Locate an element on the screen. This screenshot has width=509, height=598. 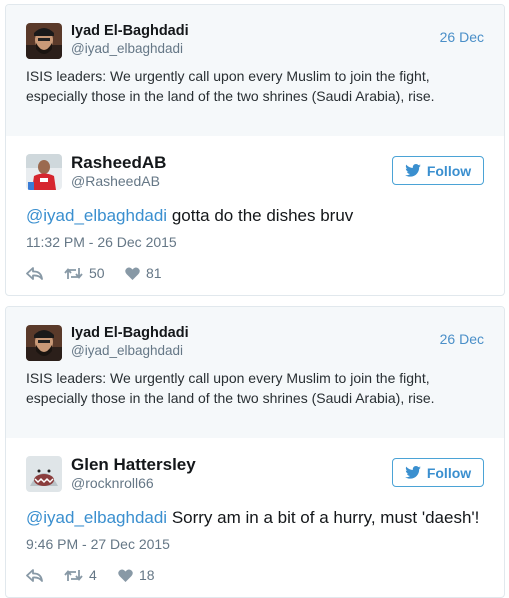
author-name: RasheedAB is located at coordinates (118, 162).